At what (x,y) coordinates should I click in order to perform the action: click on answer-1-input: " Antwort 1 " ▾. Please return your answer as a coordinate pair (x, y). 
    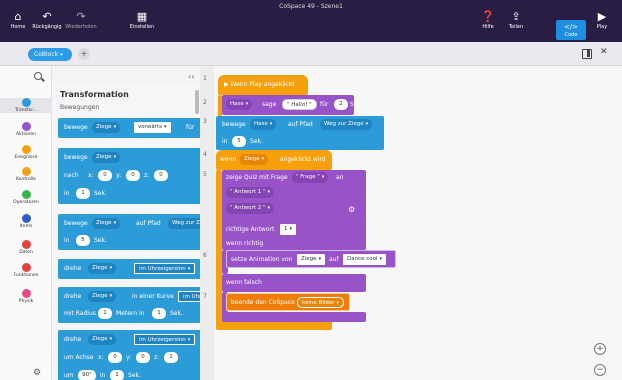
    Looking at the image, I should click on (250, 192).